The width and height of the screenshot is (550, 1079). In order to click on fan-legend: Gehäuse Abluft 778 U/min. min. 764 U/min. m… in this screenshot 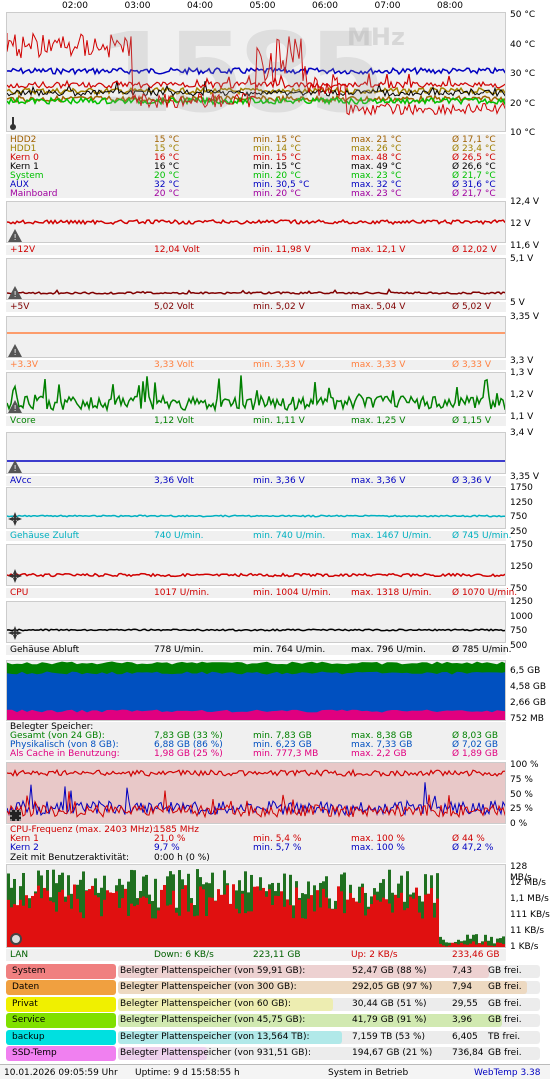, I will do `click(258, 650)`.